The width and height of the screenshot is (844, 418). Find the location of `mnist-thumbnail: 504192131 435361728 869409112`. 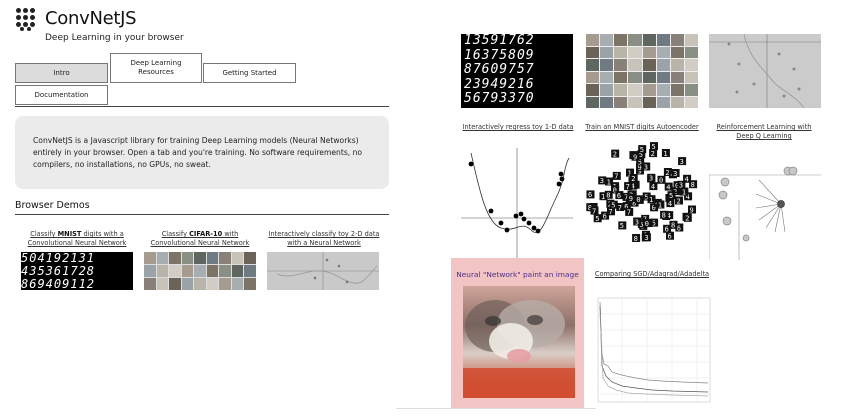

mnist-thumbnail: 504192131 435361728 869409112 is located at coordinates (77, 271).